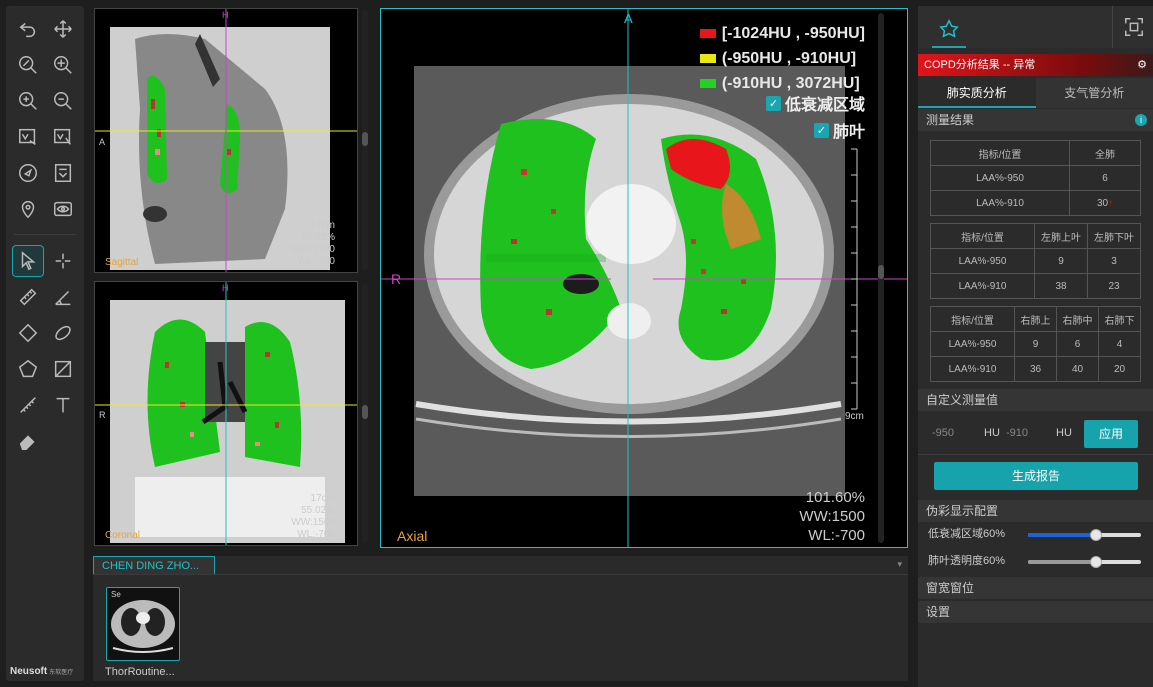  What do you see at coordinates (63, 297) in the screenshot?
I see `angle-icon` at bounding box center [63, 297].